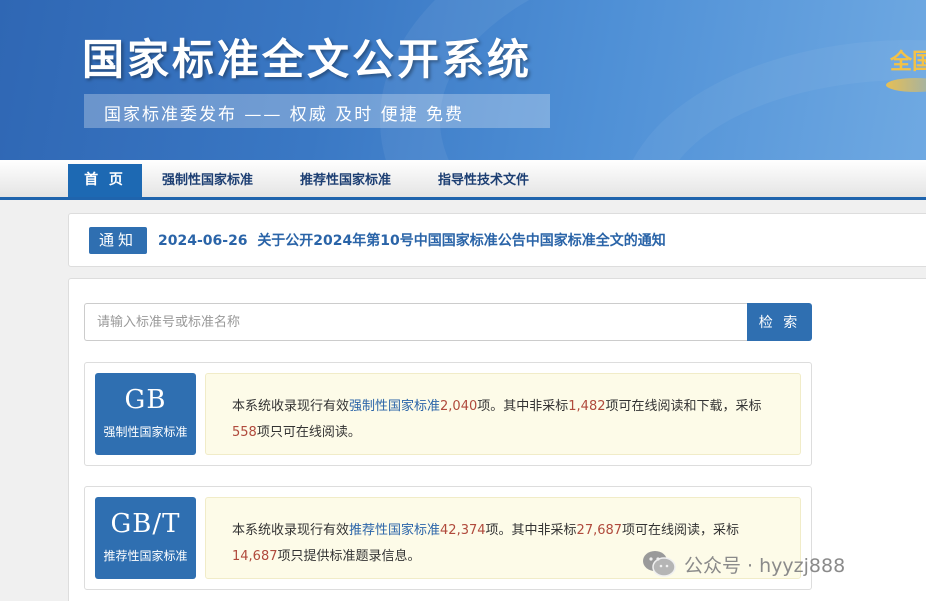 This screenshot has width=926, height=601. What do you see at coordinates (483, 180) in the screenshot?
I see `nav-guidance-documents: 指导性技术文件` at bounding box center [483, 180].